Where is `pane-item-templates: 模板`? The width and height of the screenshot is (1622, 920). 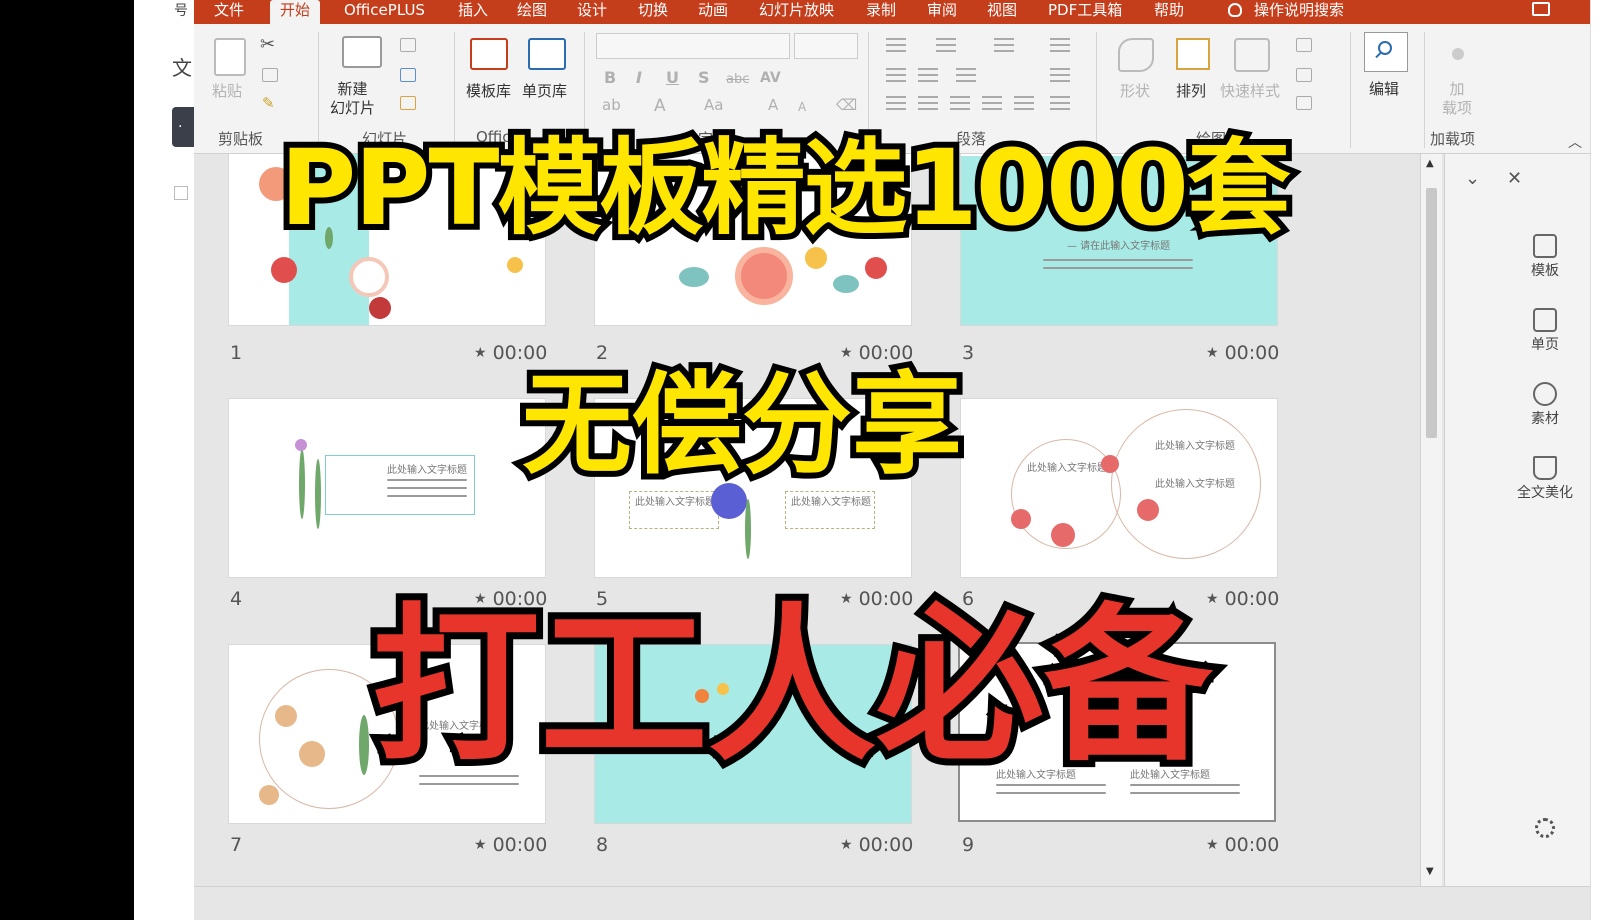
pane-item-templates: 模板 is located at coordinates (1545, 257).